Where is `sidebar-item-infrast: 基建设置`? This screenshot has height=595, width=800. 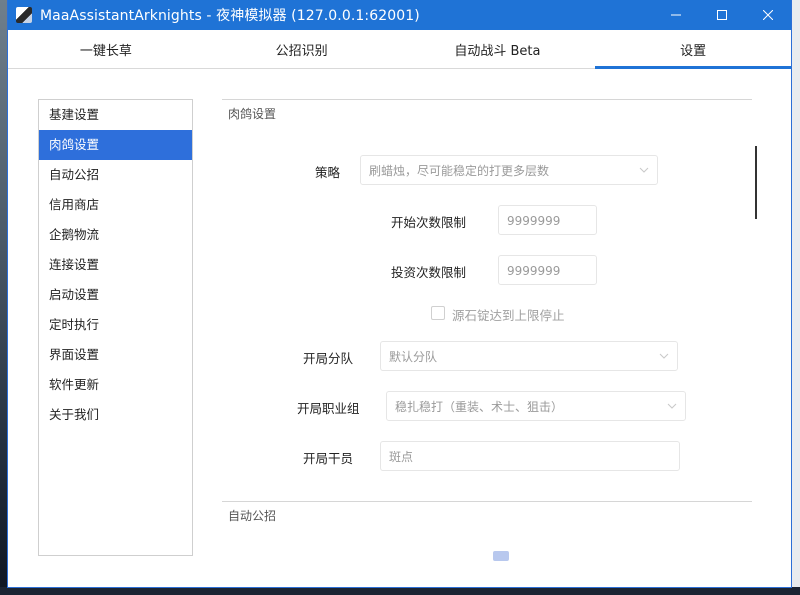
sidebar-item-infrast: 基建设置 is located at coordinates (115, 115).